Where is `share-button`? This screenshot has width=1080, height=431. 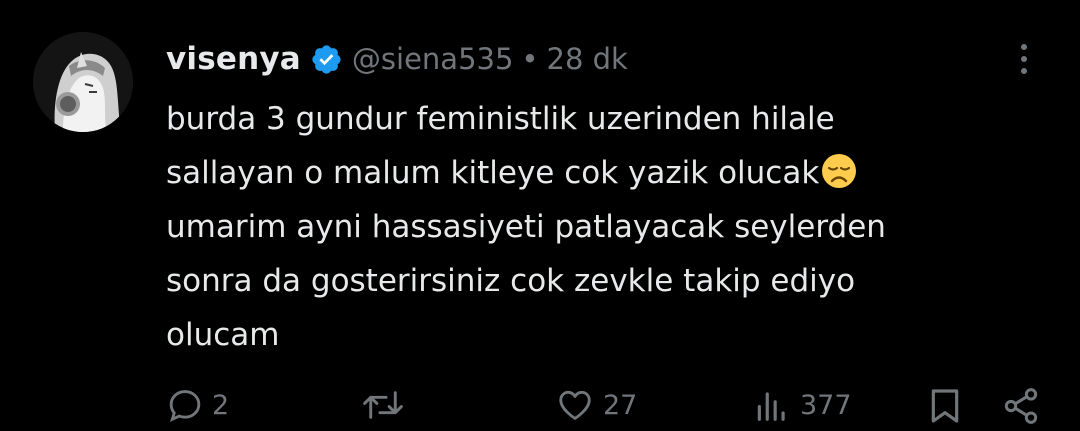 share-button is located at coordinates (1021, 406).